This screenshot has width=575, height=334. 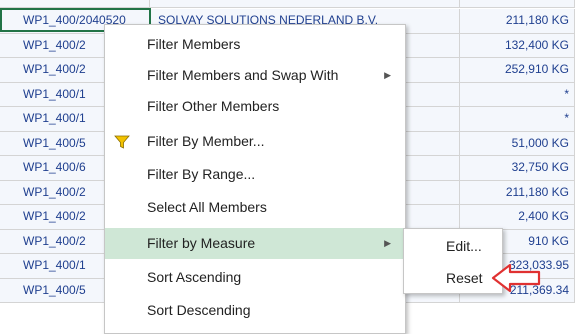 I want to click on submenu-item-reset: Reset, so click(x=453, y=278).